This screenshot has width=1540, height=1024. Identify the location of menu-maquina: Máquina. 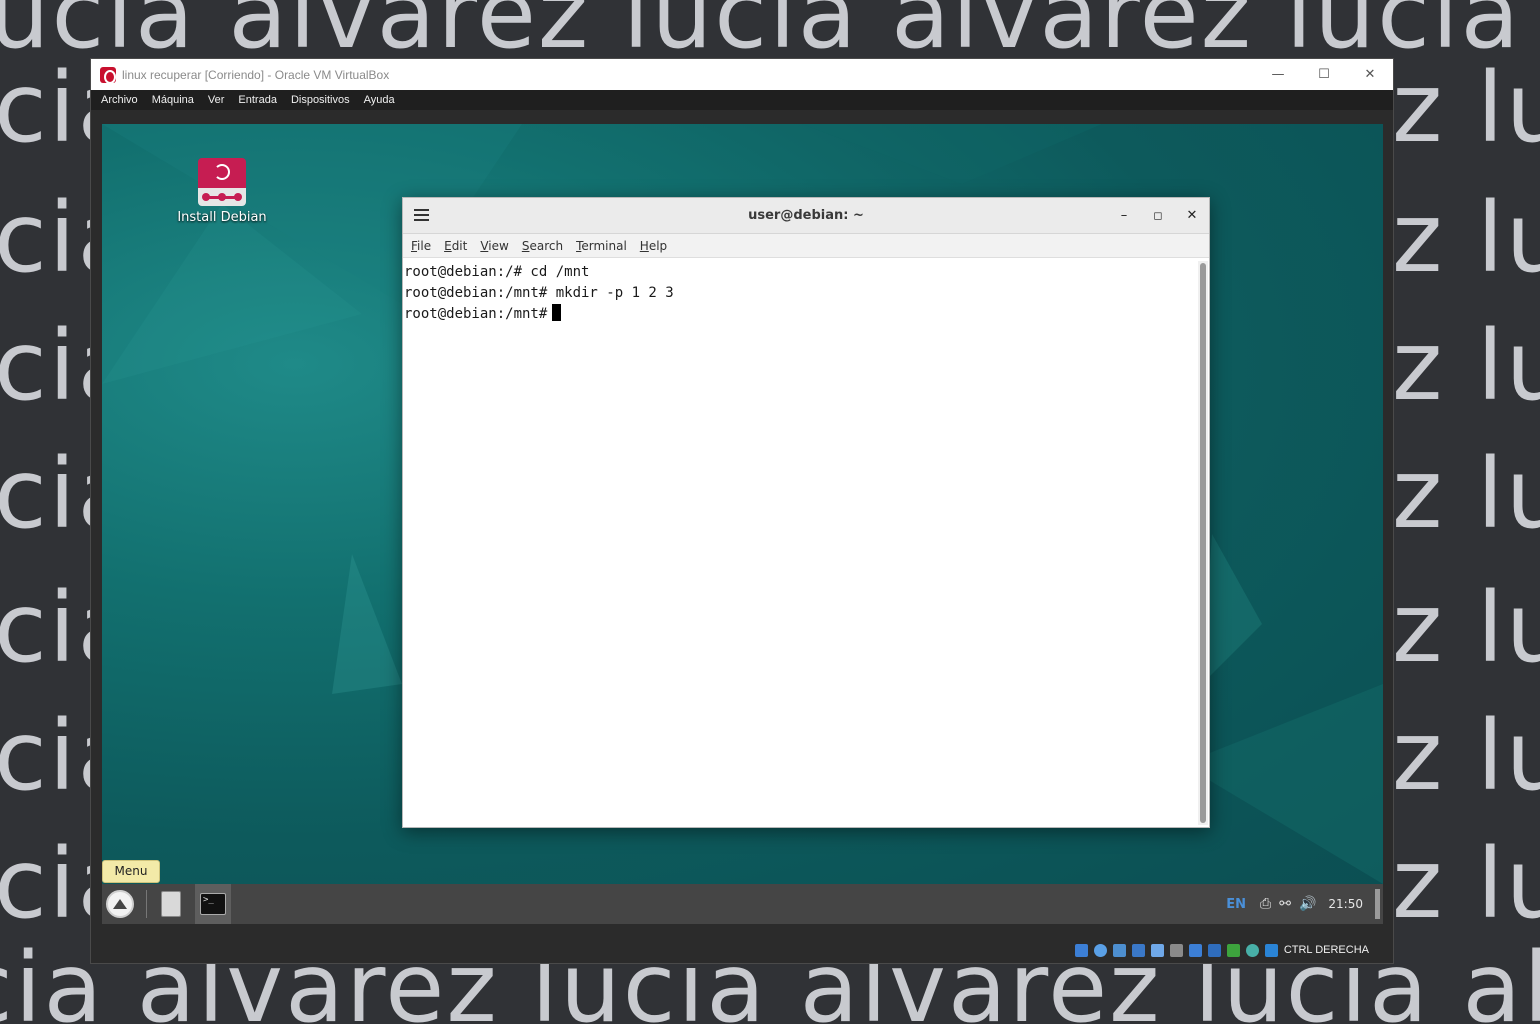
(173, 100).